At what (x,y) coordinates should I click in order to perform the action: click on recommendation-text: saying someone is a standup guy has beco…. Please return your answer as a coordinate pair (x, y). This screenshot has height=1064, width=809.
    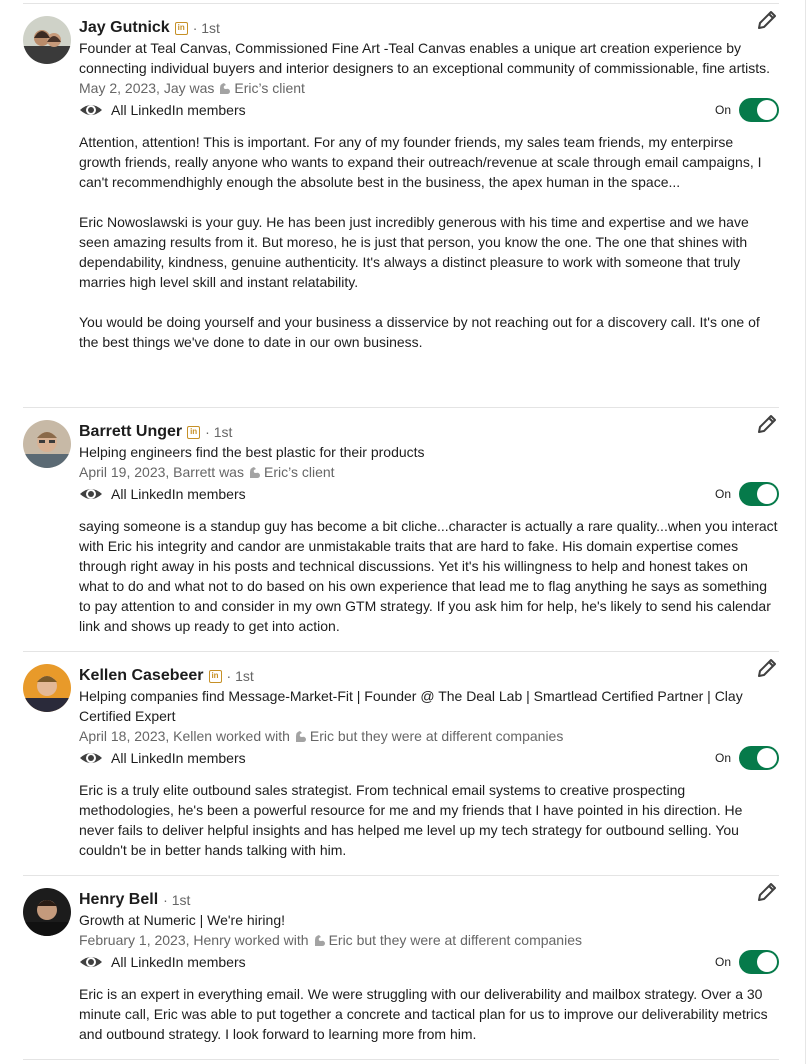
    Looking at the image, I should click on (429, 576).